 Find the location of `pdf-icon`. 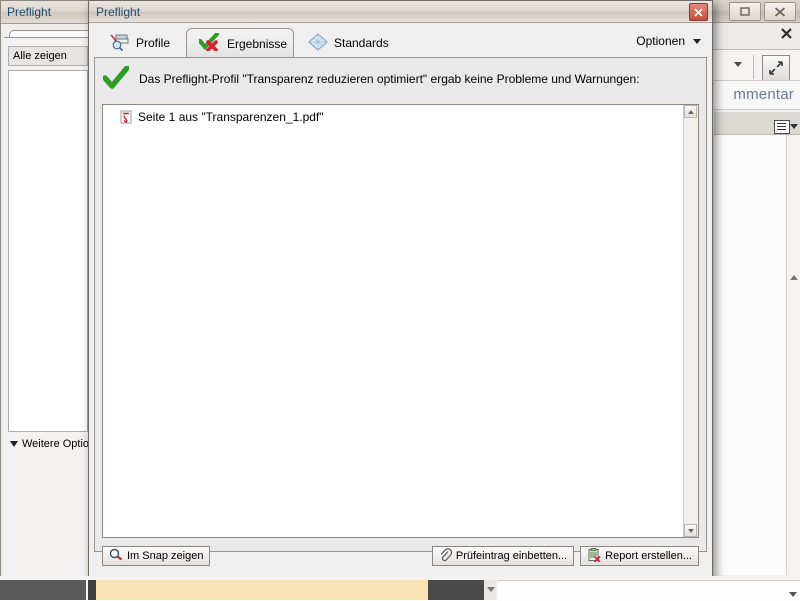

pdf-icon is located at coordinates (127, 117).